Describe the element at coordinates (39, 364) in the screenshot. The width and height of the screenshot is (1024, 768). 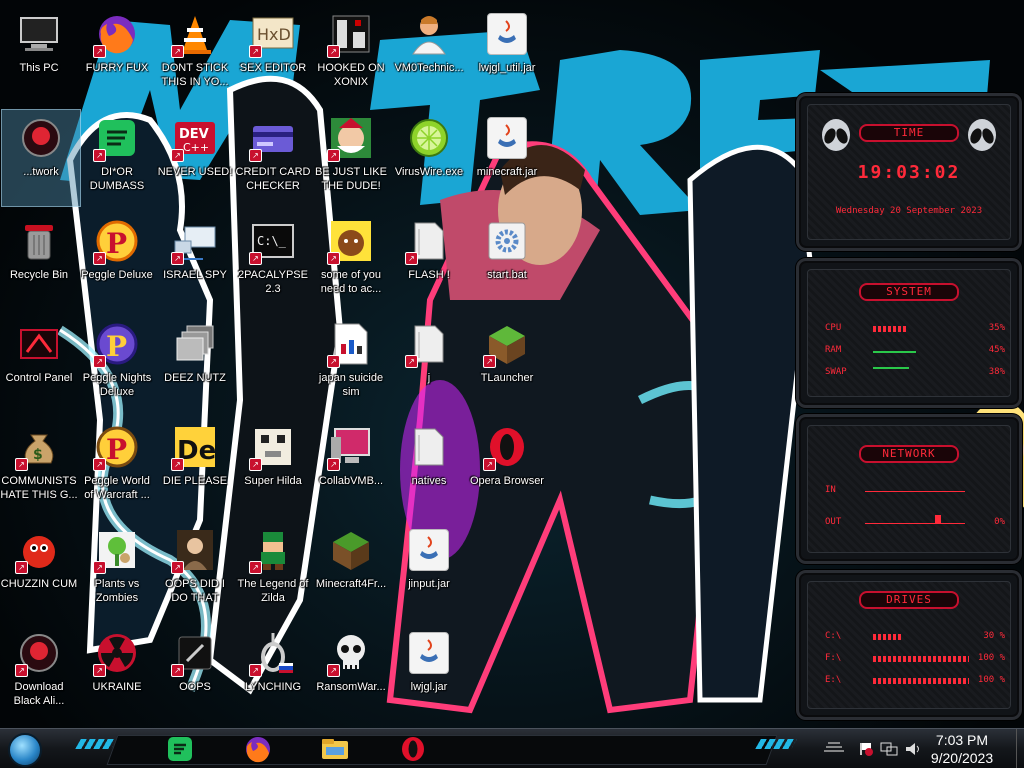
I see `control-panel-icon: Control Panel` at that location.